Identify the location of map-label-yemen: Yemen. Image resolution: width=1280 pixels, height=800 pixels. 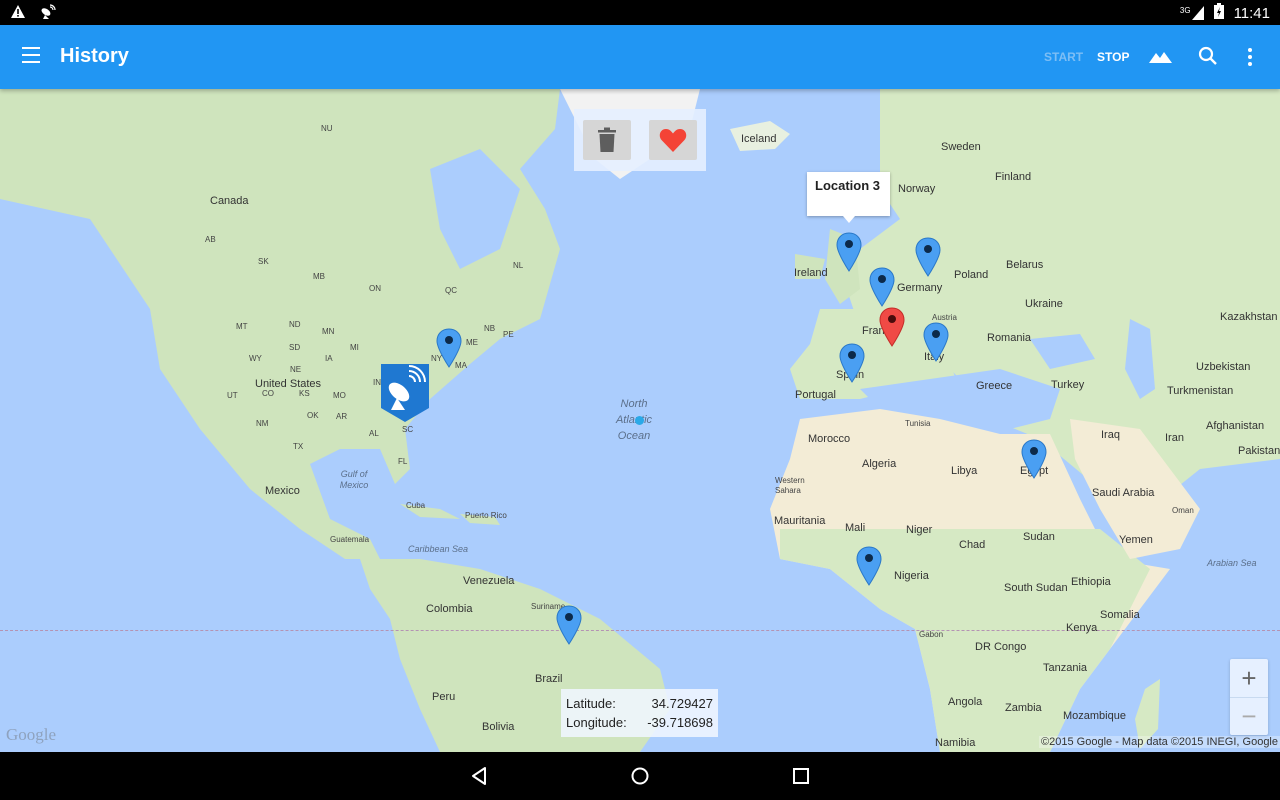
(1136, 540).